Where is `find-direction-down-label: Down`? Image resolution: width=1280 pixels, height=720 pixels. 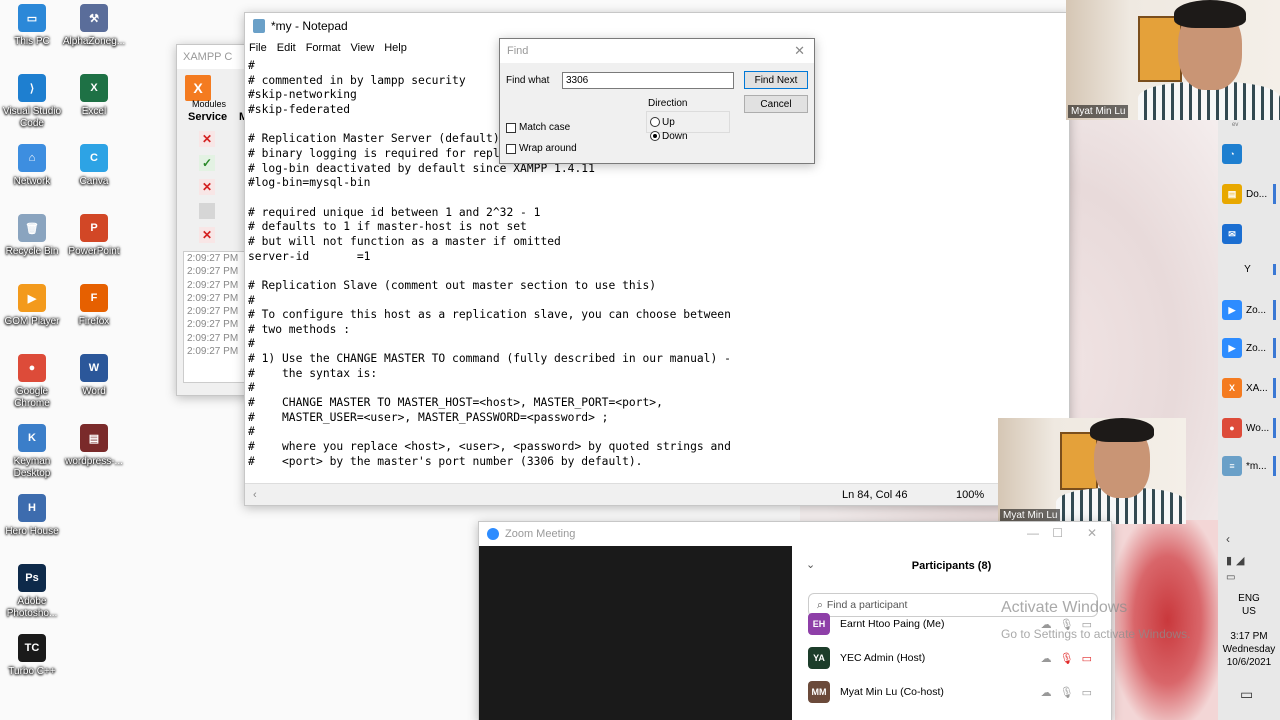 find-direction-down-label: Down is located at coordinates (675, 136).